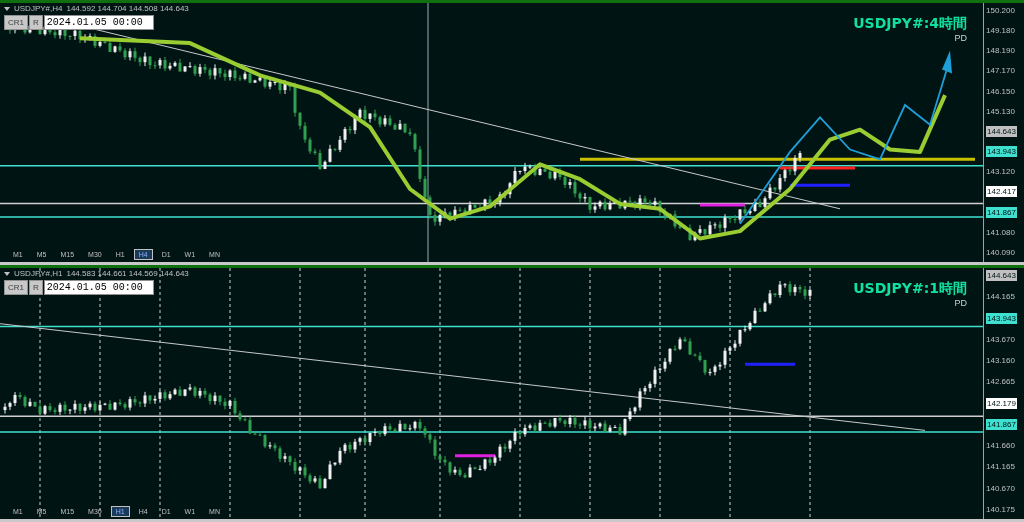  Describe the element at coordinates (1001, 172) in the screenshot. I see `price-label: 143.120` at that location.